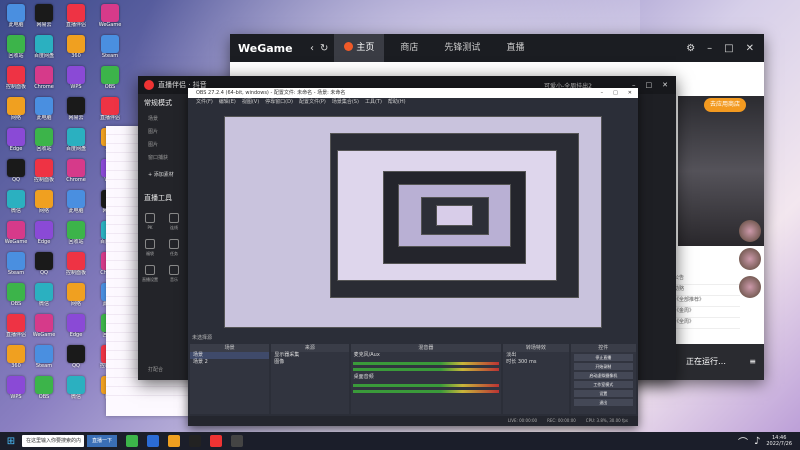  I want to click on duration-field: 时长 300 ms, so click(535, 362).